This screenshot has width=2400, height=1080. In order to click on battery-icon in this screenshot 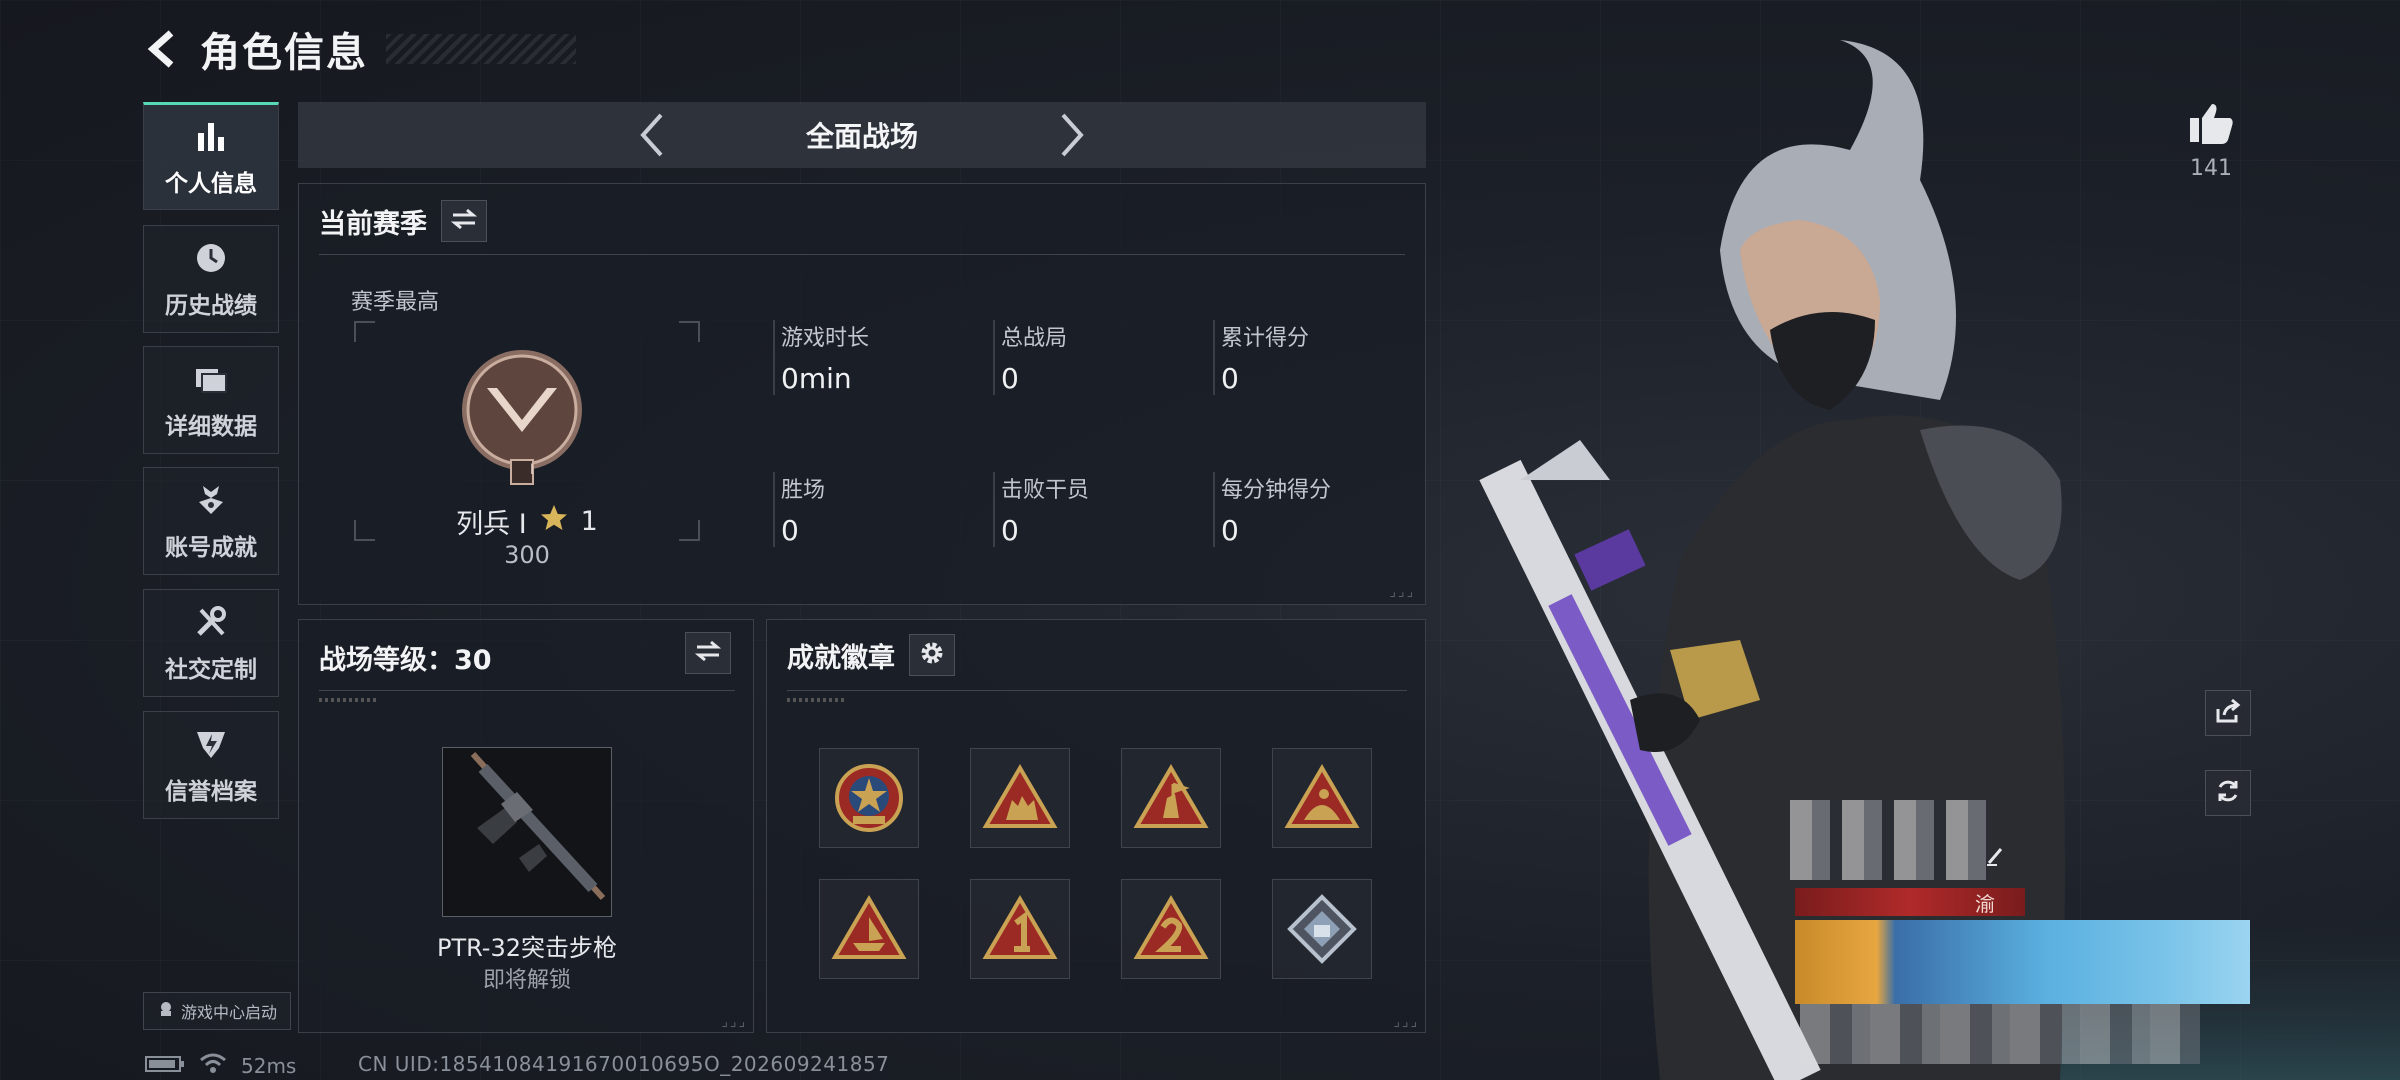, I will do `click(165, 1066)`.